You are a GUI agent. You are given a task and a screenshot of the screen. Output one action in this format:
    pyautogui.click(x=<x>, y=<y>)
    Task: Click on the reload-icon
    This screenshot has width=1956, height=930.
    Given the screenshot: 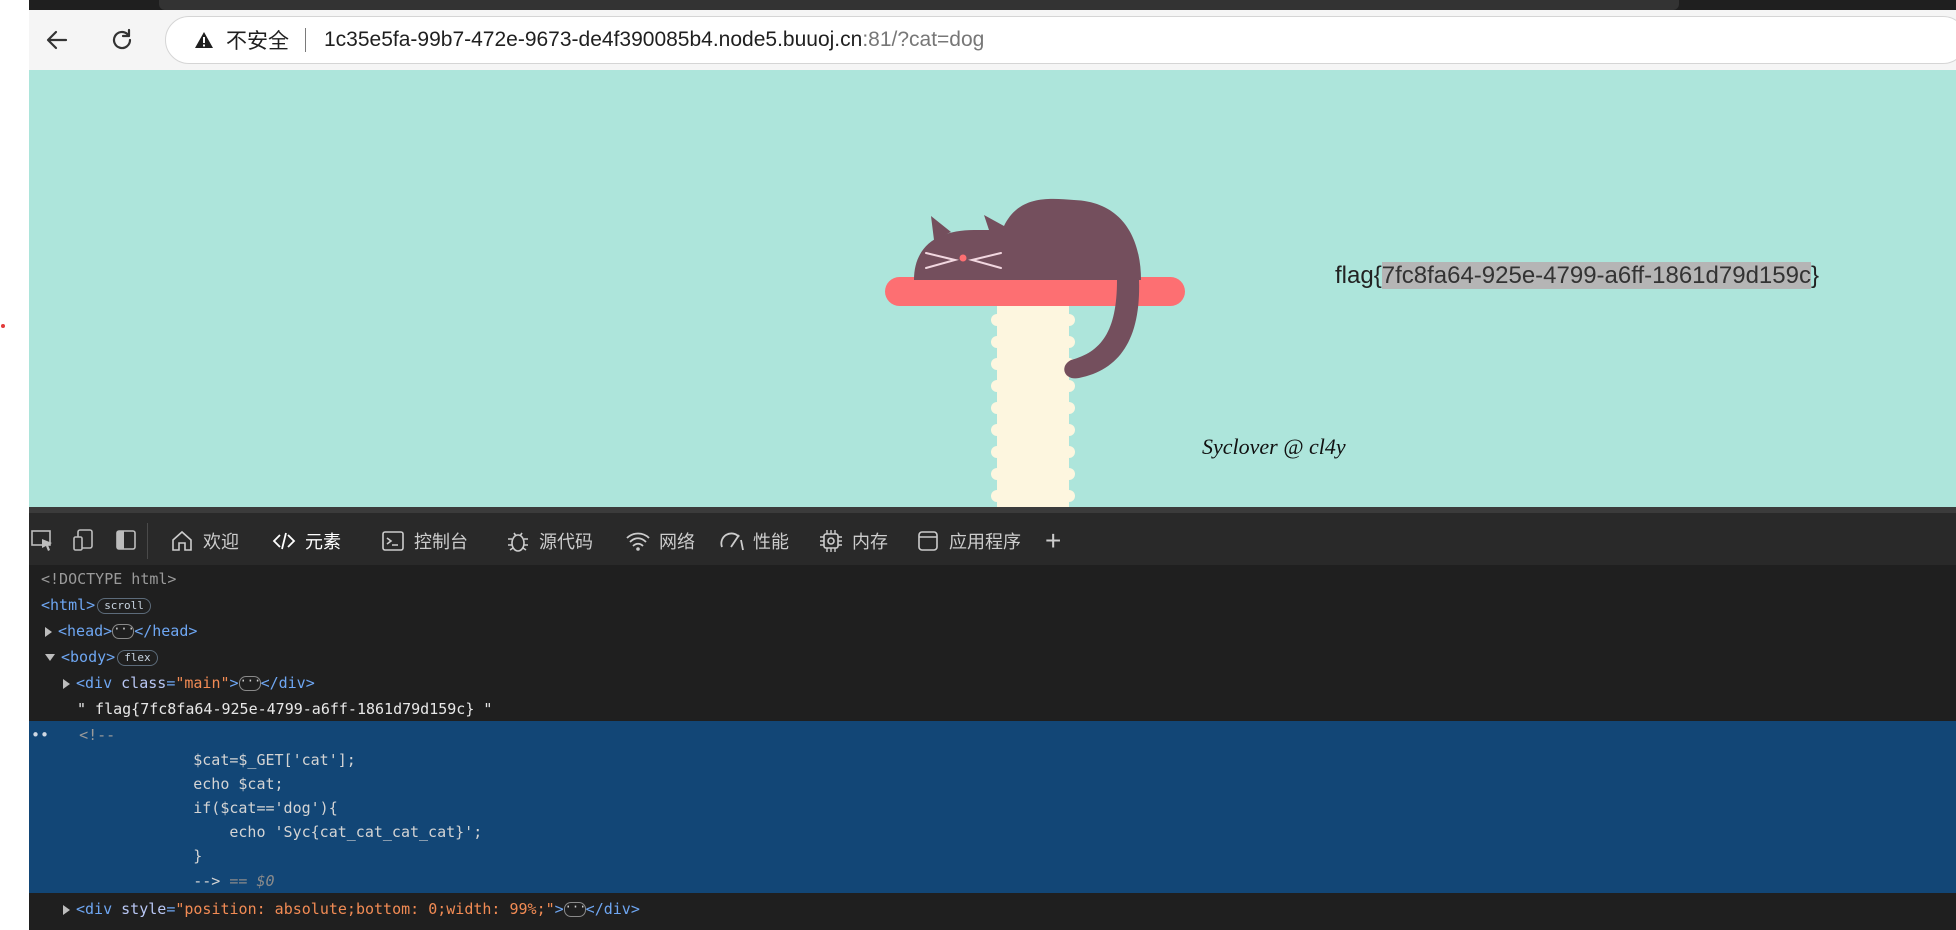 What is the action you would take?
    pyautogui.click(x=122, y=39)
    